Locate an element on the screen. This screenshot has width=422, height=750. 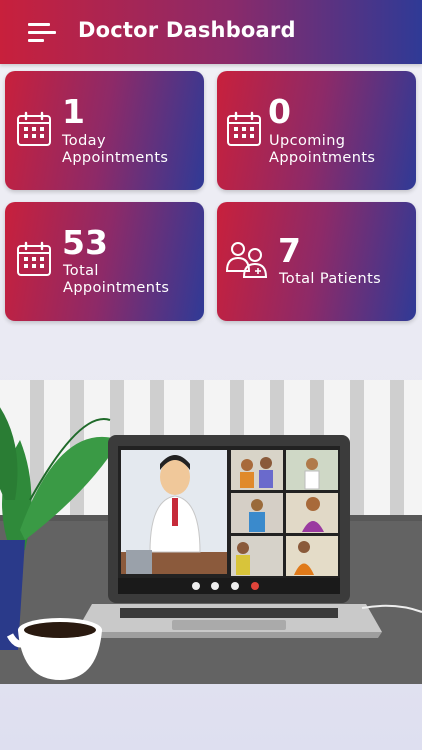
upcoming-appointments-count: 0 is located at coordinates (279, 111).